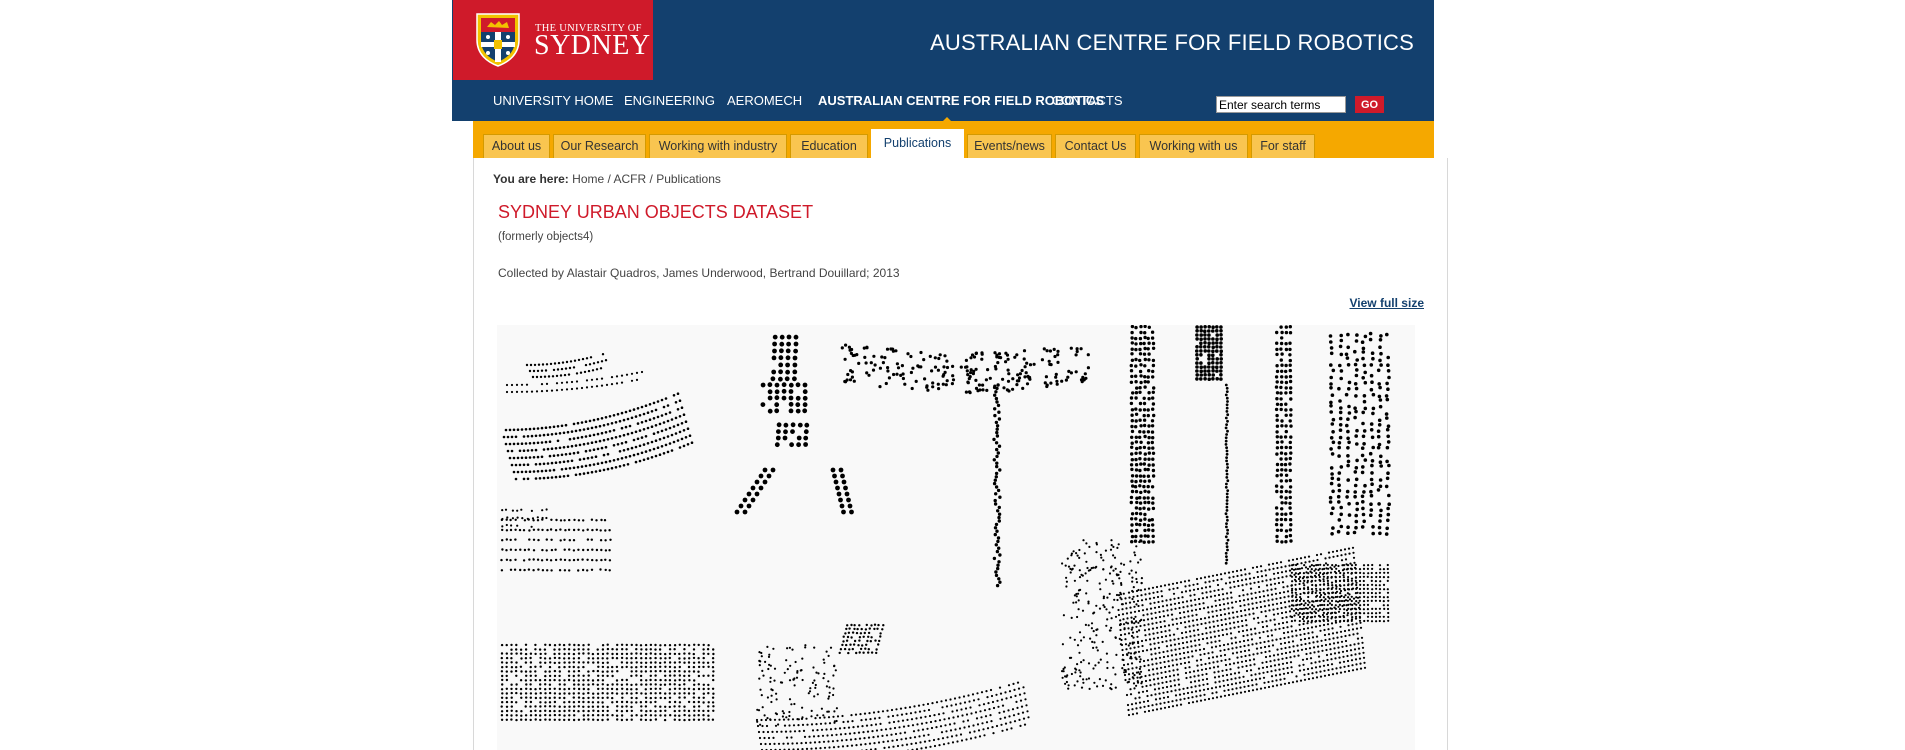  Describe the element at coordinates (1095, 146) in the screenshot. I see `tab-contact-us: Contact Us` at that location.